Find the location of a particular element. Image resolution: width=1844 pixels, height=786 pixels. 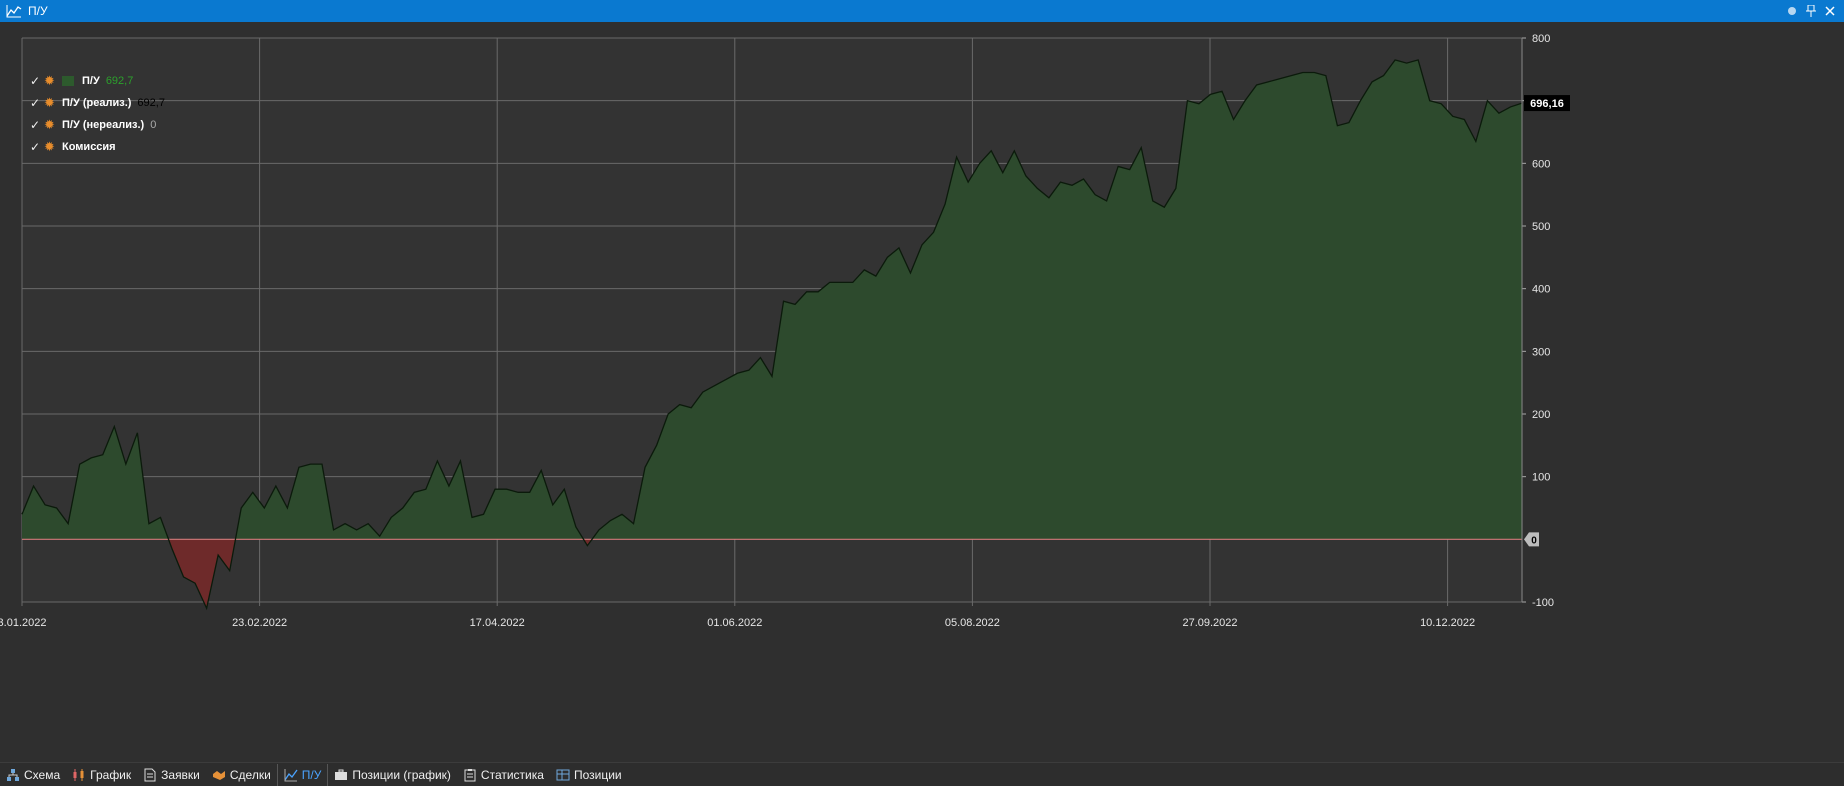

legend-row-pnl: ✓ ✹ П/У 692,7 is located at coordinates (97, 81).